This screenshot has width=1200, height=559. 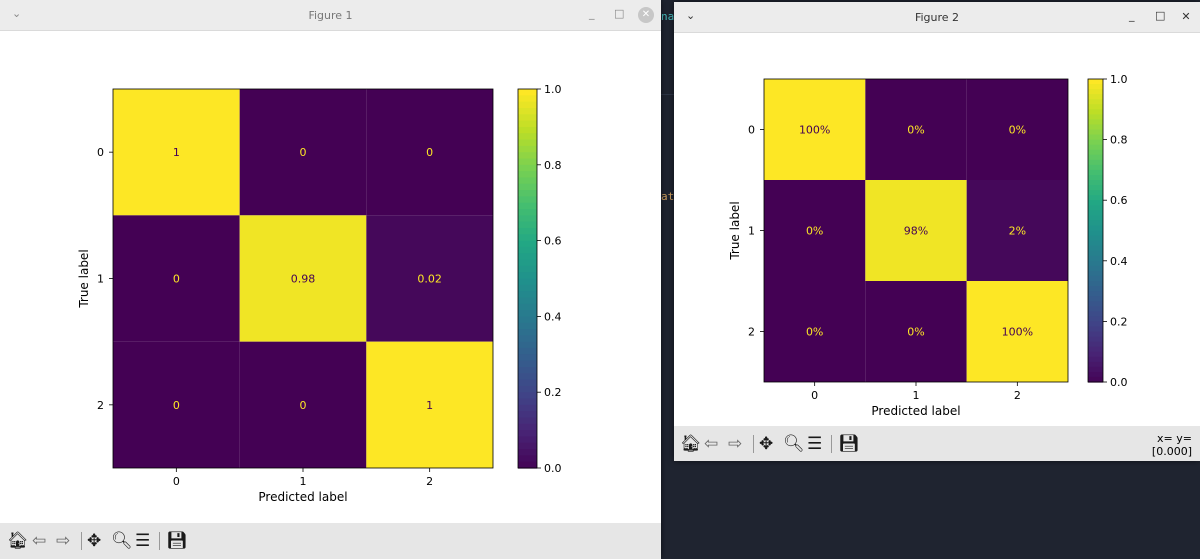 What do you see at coordinates (1017, 231) in the screenshot?
I see `cell-value-label: 2%` at bounding box center [1017, 231].